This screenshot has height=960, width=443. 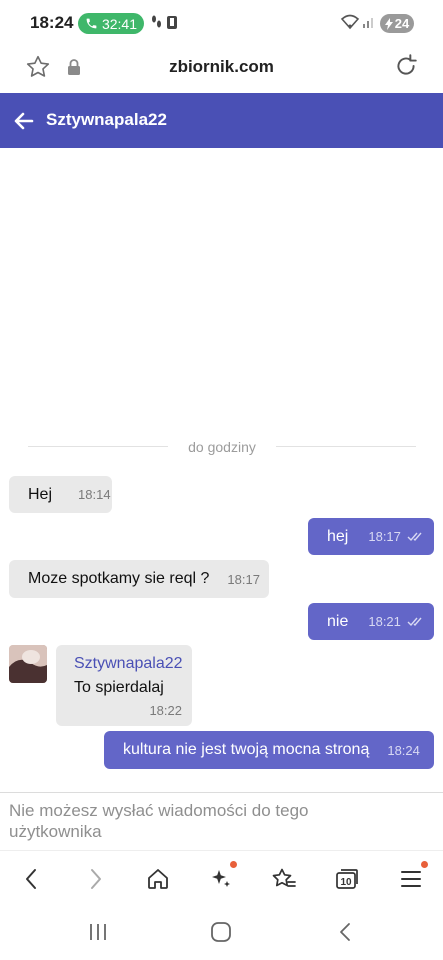 What do you see at coordinates (52, 22) in the screenshot?
I see `status-time: 18:24` at bounding box center [52, 22].